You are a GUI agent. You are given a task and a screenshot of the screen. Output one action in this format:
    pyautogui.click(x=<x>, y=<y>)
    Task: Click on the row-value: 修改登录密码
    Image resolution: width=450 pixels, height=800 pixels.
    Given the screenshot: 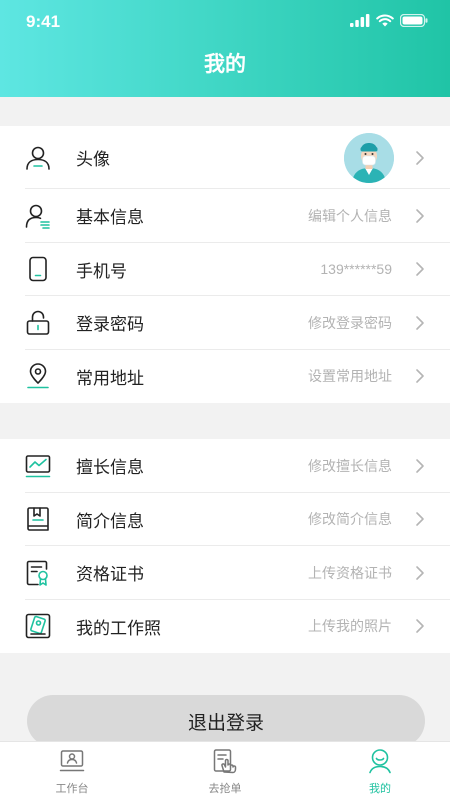 What is the action you would take?
    pyautogui.click(x=350, y=322)
    